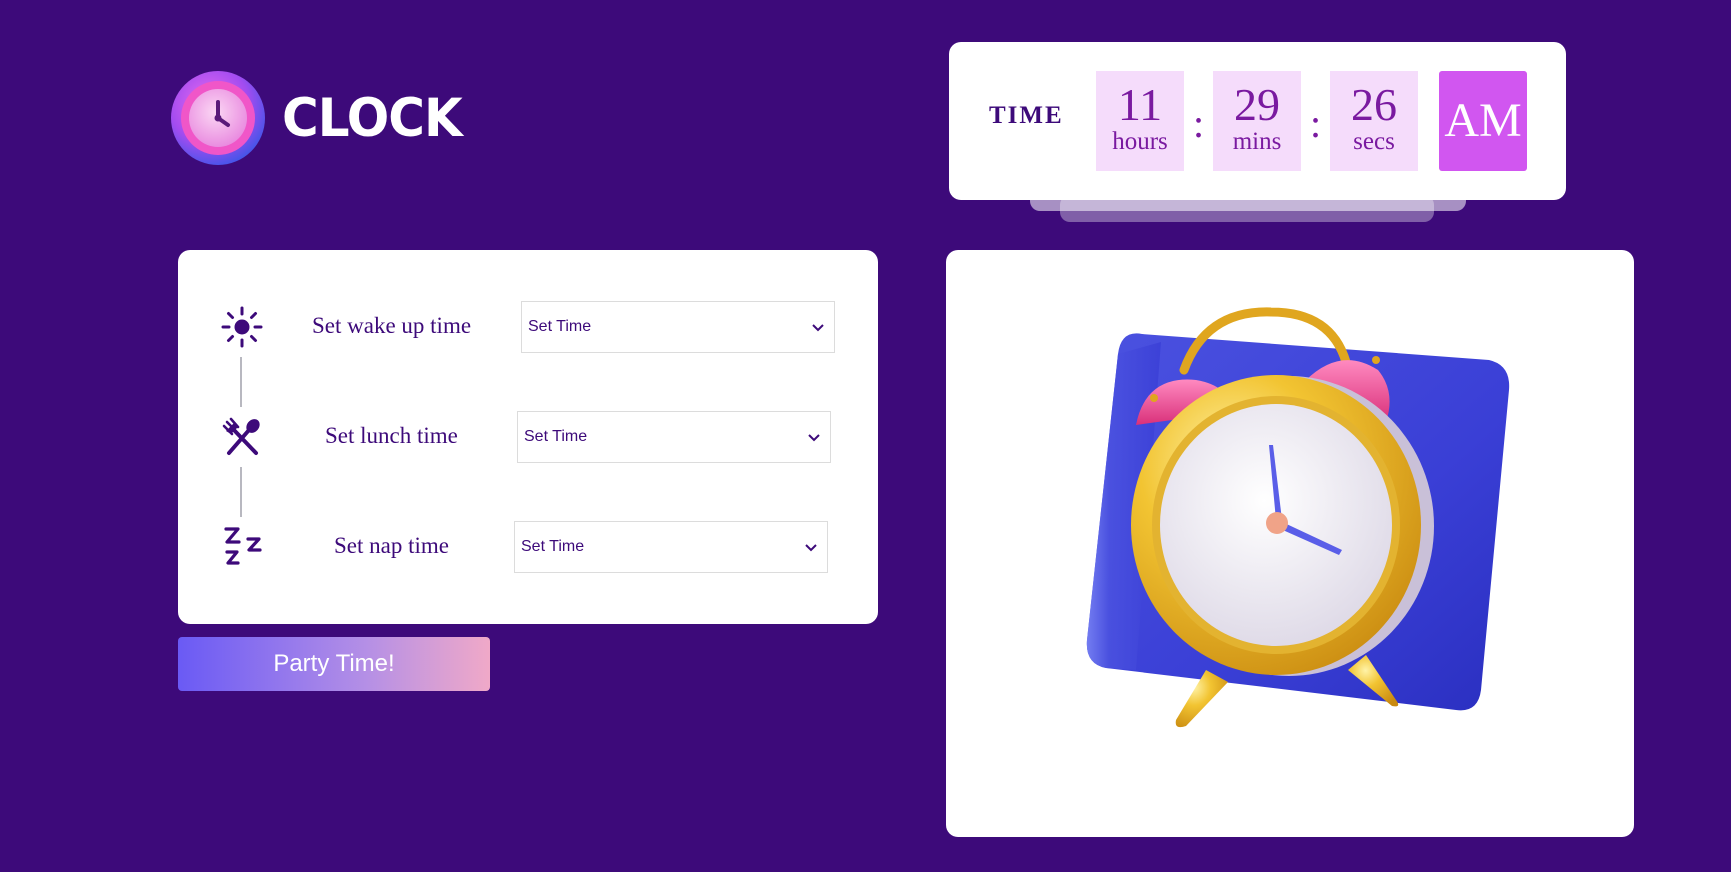 Image resolution: width=1731 pixels, height=872 pixels. Describe the element at coordinates (392, 325) in the screenshot. I see `wake-up-label: Set wake up time` at that location.